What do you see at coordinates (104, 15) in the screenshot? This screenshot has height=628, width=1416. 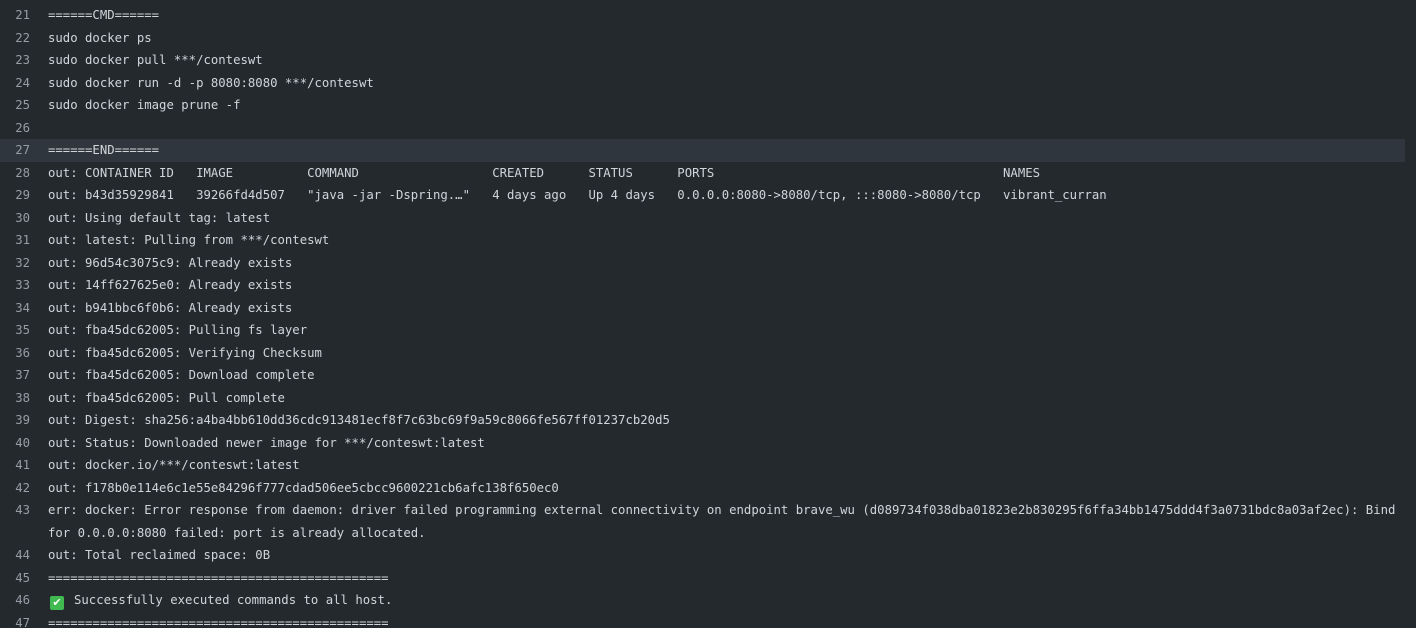 I see `line-text: ======CMD======` at bounding box center [104, 15].